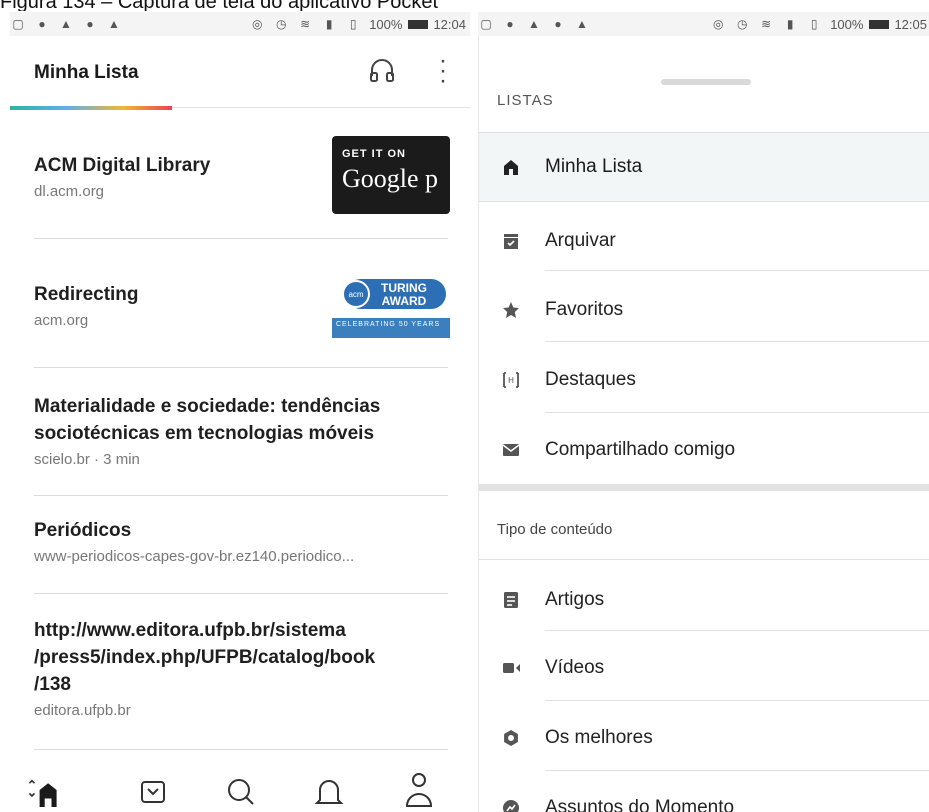 Image resolution: width=929 pixels, height=812 pixels. What do you see at coordinates (511, 310) in the screenshot?
I see `star-icon` at bounding box center [511, 310].